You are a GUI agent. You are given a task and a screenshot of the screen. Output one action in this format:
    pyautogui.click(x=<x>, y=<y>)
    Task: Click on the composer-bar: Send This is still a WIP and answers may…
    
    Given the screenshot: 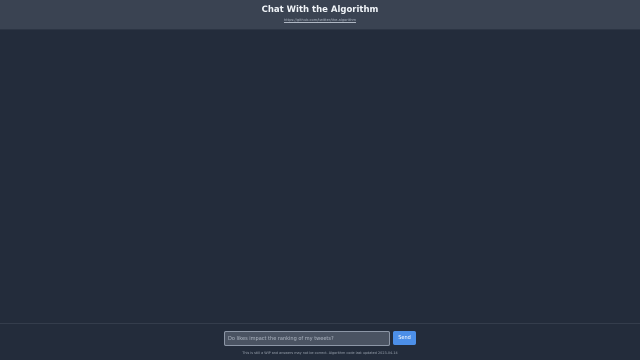 What is the action you would take?
    pyautogui.click(x=320, y=341)
    